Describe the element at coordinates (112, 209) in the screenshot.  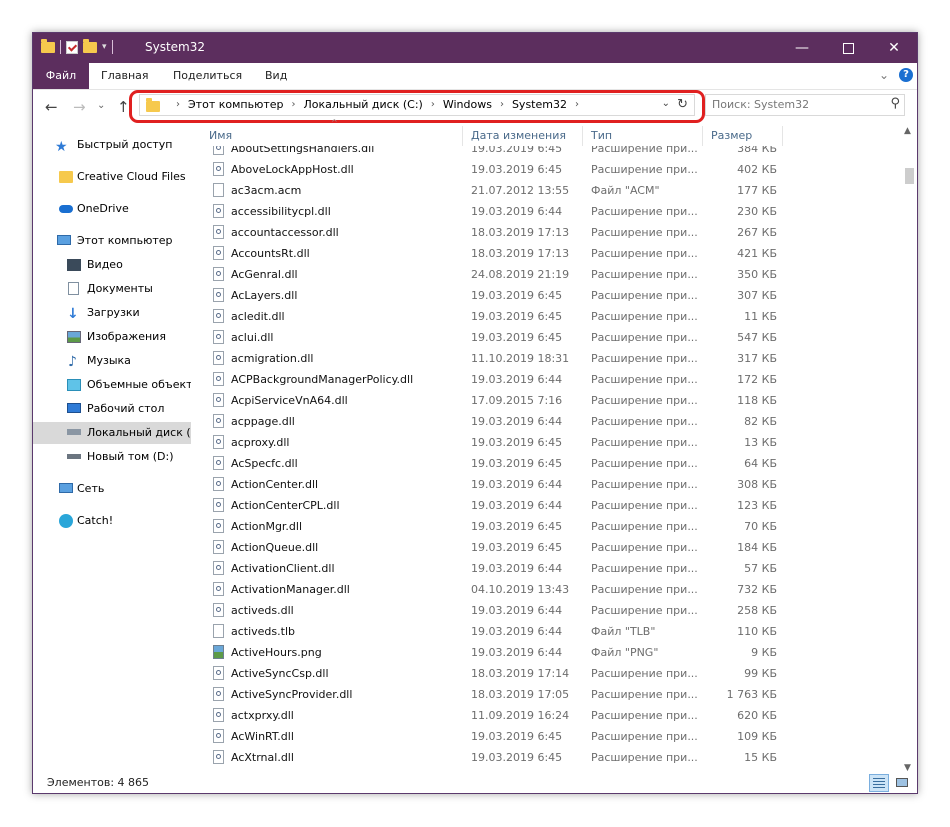
I see `sidebar-item-onedrive: OneDrive` at that location.